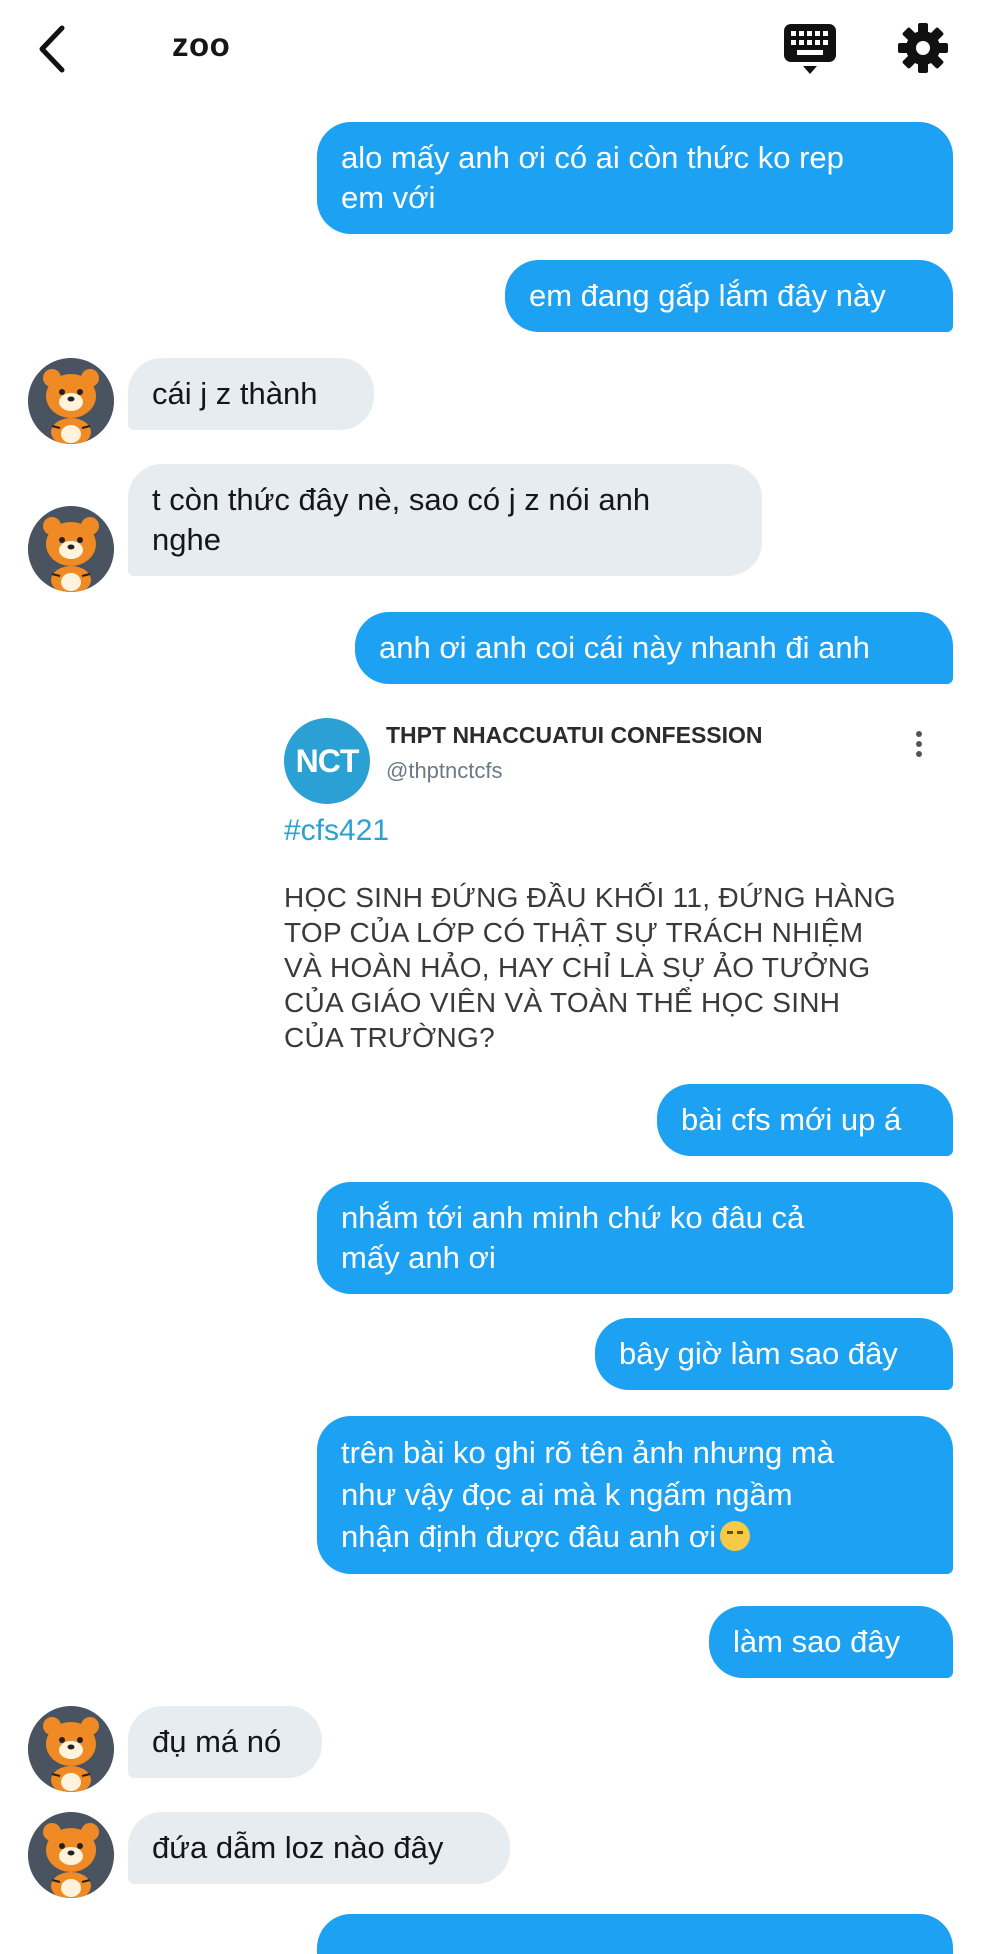 The height and width of the screenshot is (1954, 981). Describe the element at coordinates (654, 648) in the screenshot. I see `message-bubble-outgoing: anh ơi anh coi cái này nhanh đi anh` at that location.